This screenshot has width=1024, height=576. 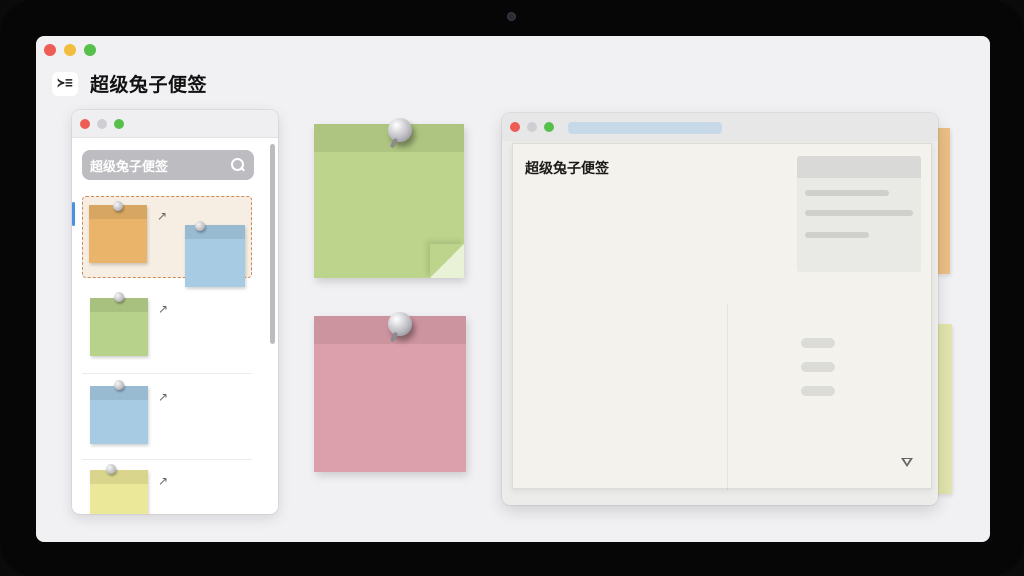 I want to click on ghost-panel, so click(x=859, y=214).